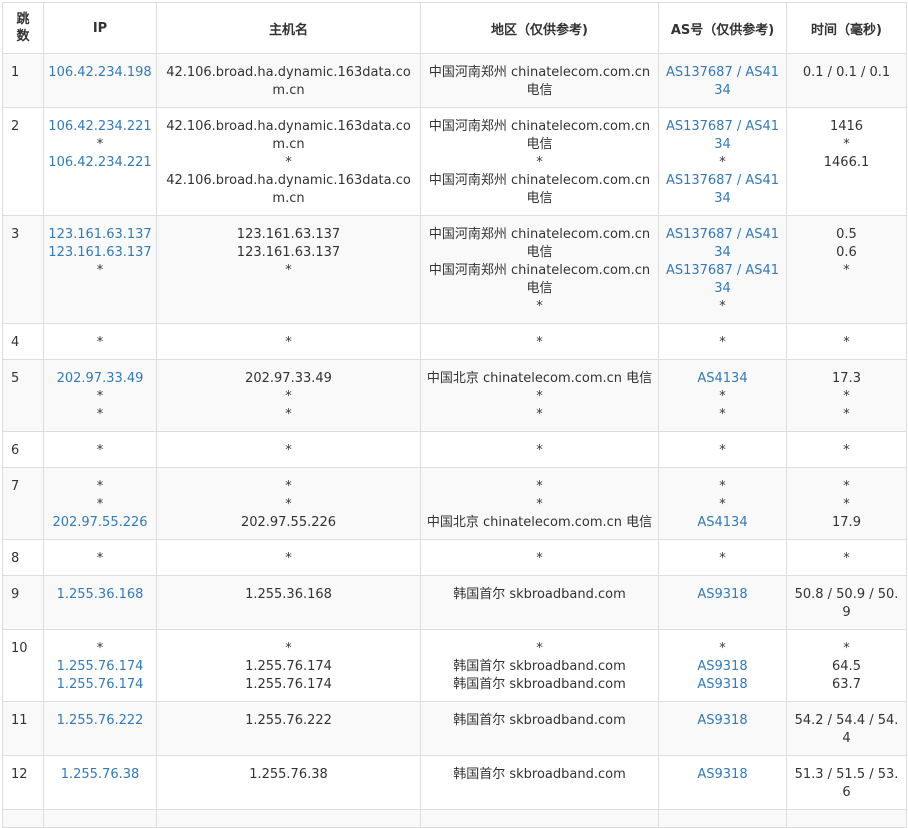  I want to click on host-value: 1.255.36.168, so click(288, 594).